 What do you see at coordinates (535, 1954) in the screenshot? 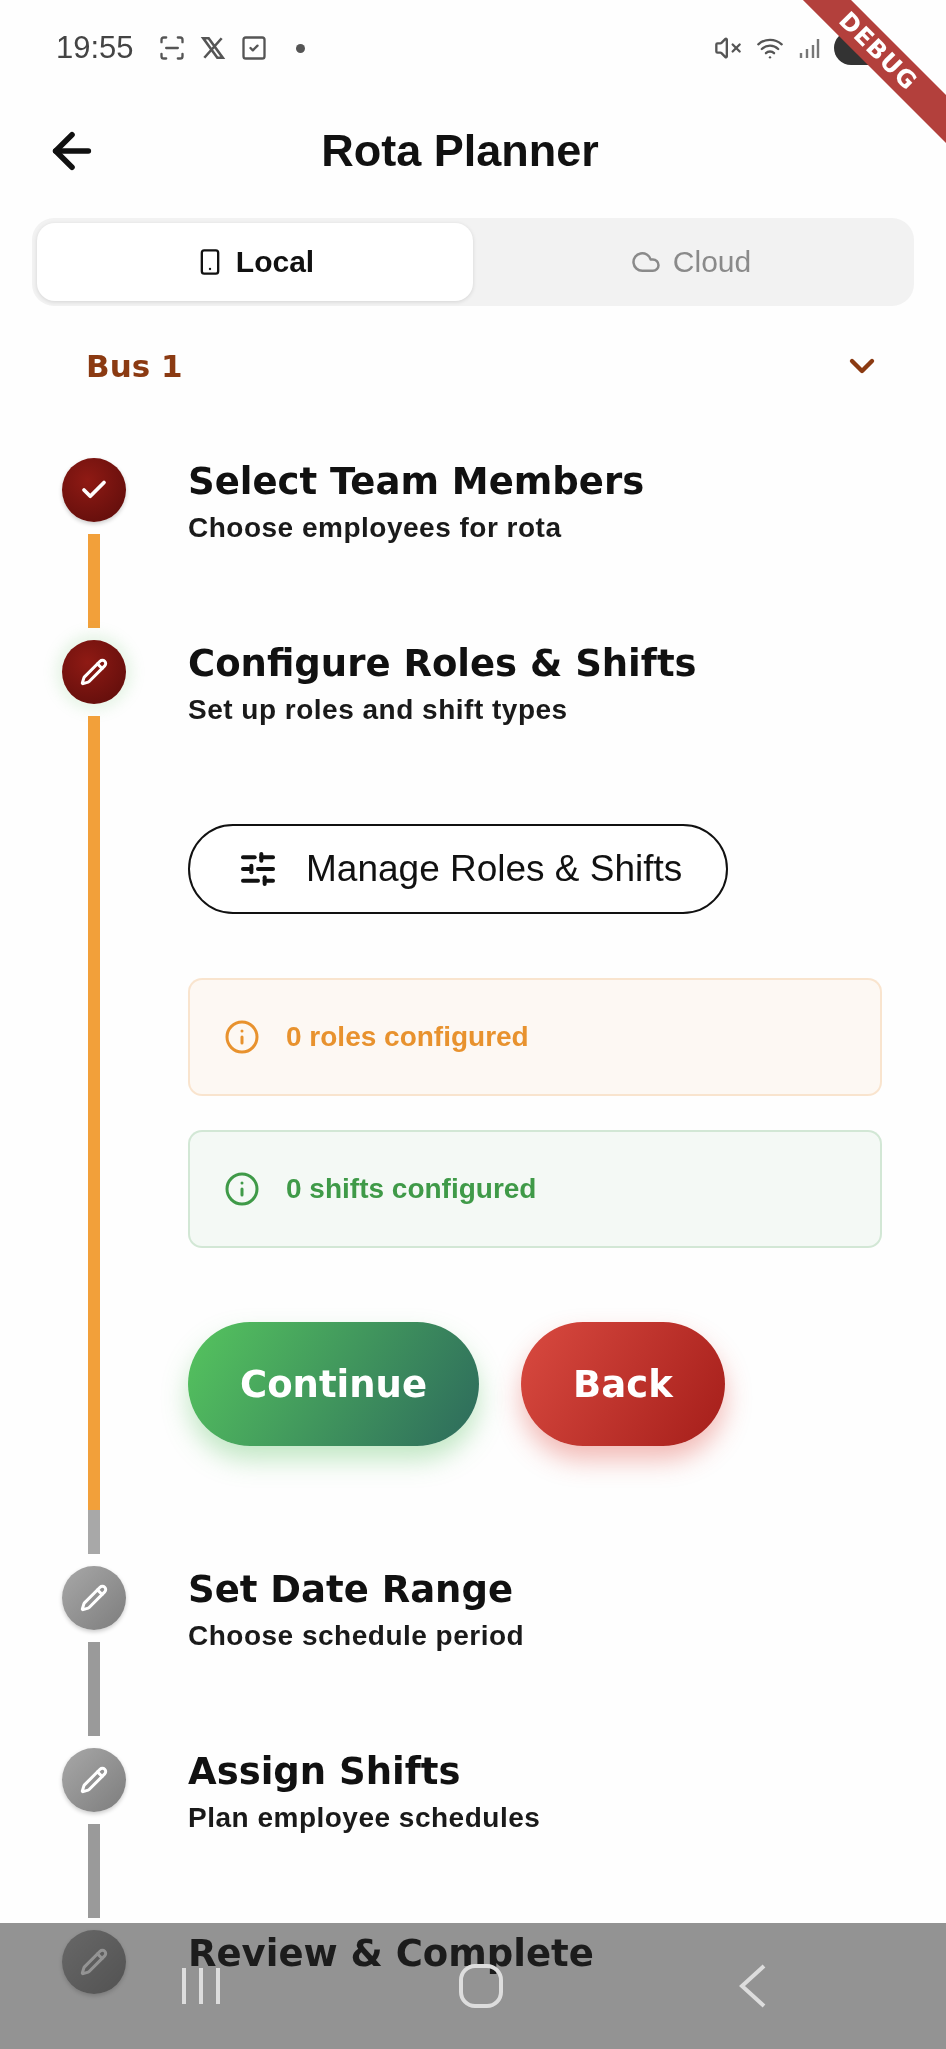
I see `step-title: Review & Complete` at bounding box center [535, 1954].